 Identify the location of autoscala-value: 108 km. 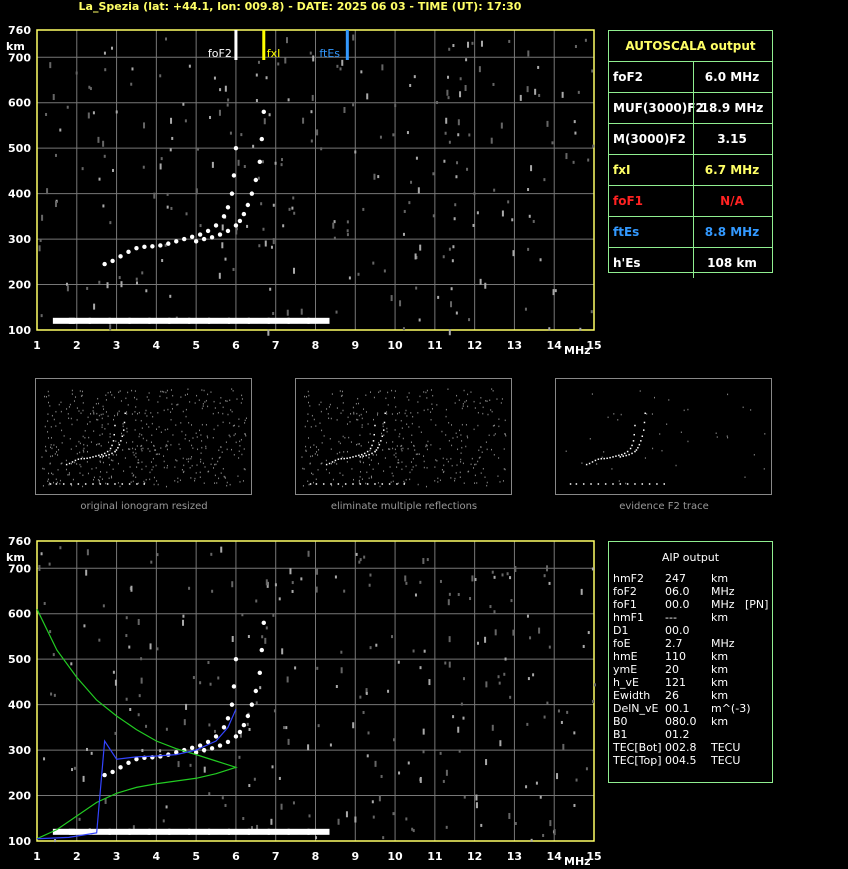
(731, 263).